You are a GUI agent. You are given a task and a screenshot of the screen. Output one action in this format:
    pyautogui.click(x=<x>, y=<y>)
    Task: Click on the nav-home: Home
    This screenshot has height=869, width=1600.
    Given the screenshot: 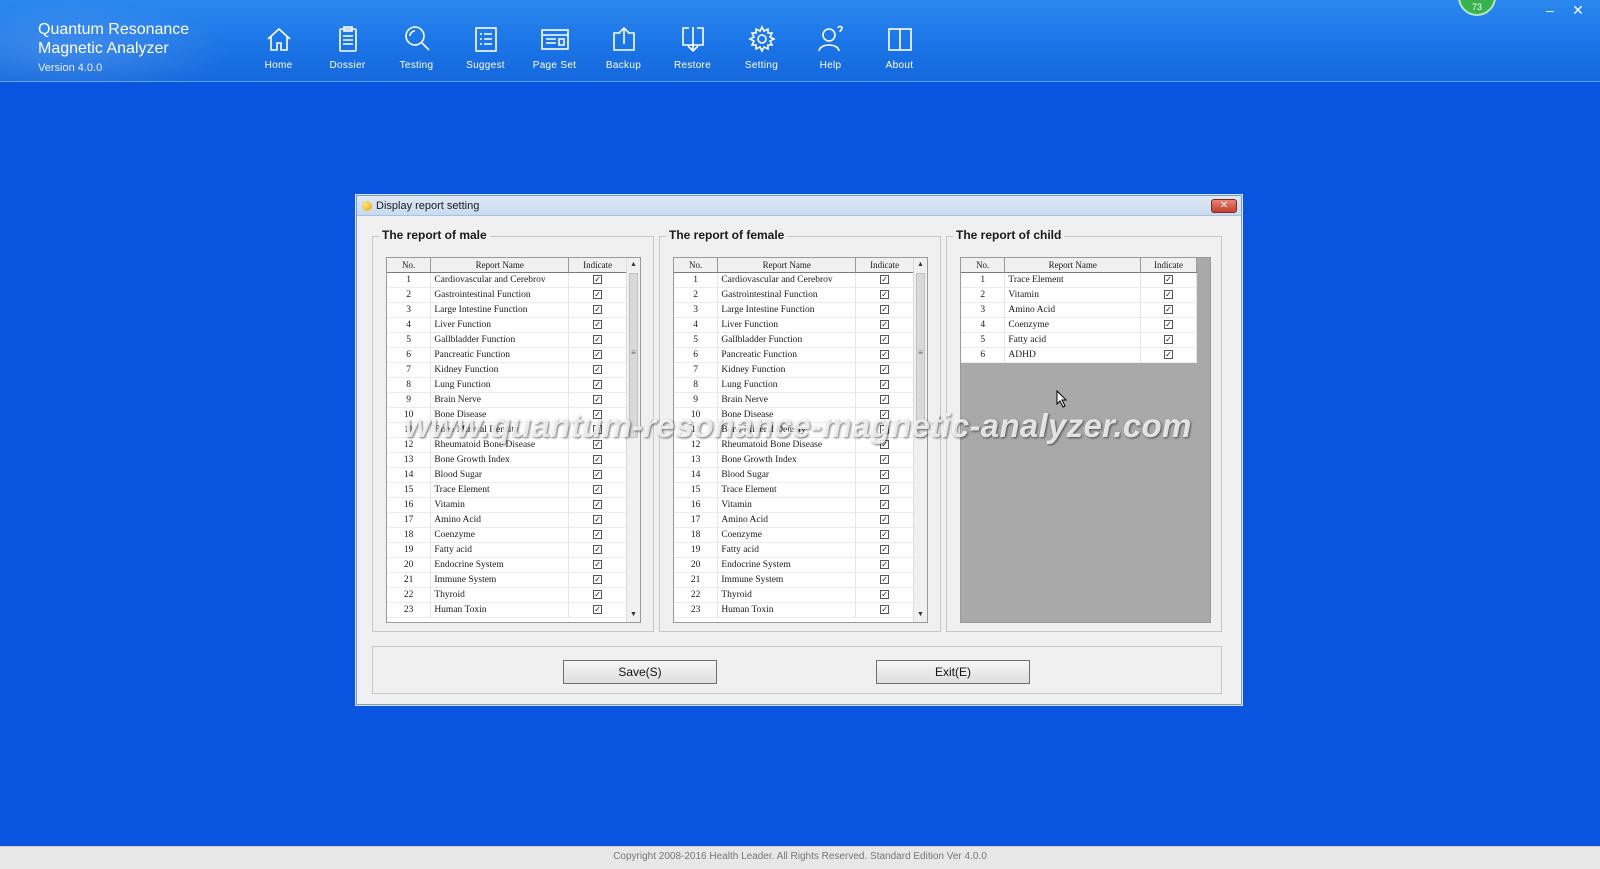 What is the action you would take?
    pyautogui.click(x=278, y=41)
    